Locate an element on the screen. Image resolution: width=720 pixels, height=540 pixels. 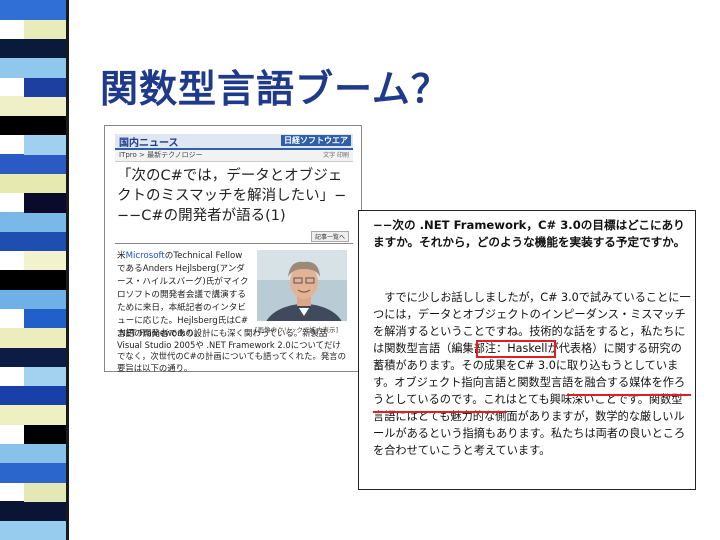
section-label: 国内ニュース is located at coordinates (149, 143).